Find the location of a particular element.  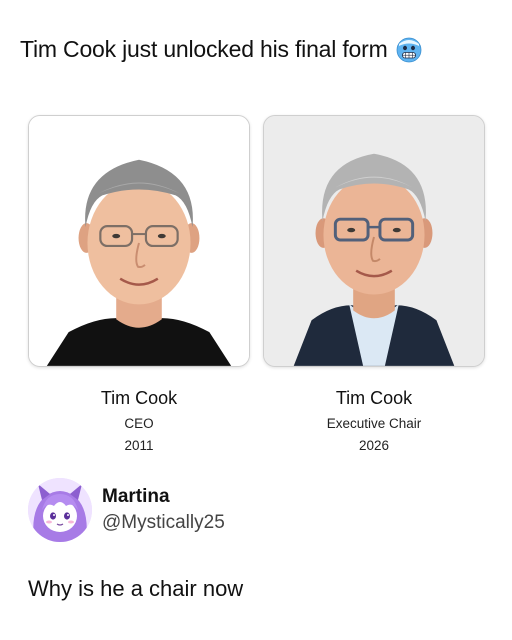

card-info-2011: Tim Cook CEO 2011 is located at coordinates (139, 420).